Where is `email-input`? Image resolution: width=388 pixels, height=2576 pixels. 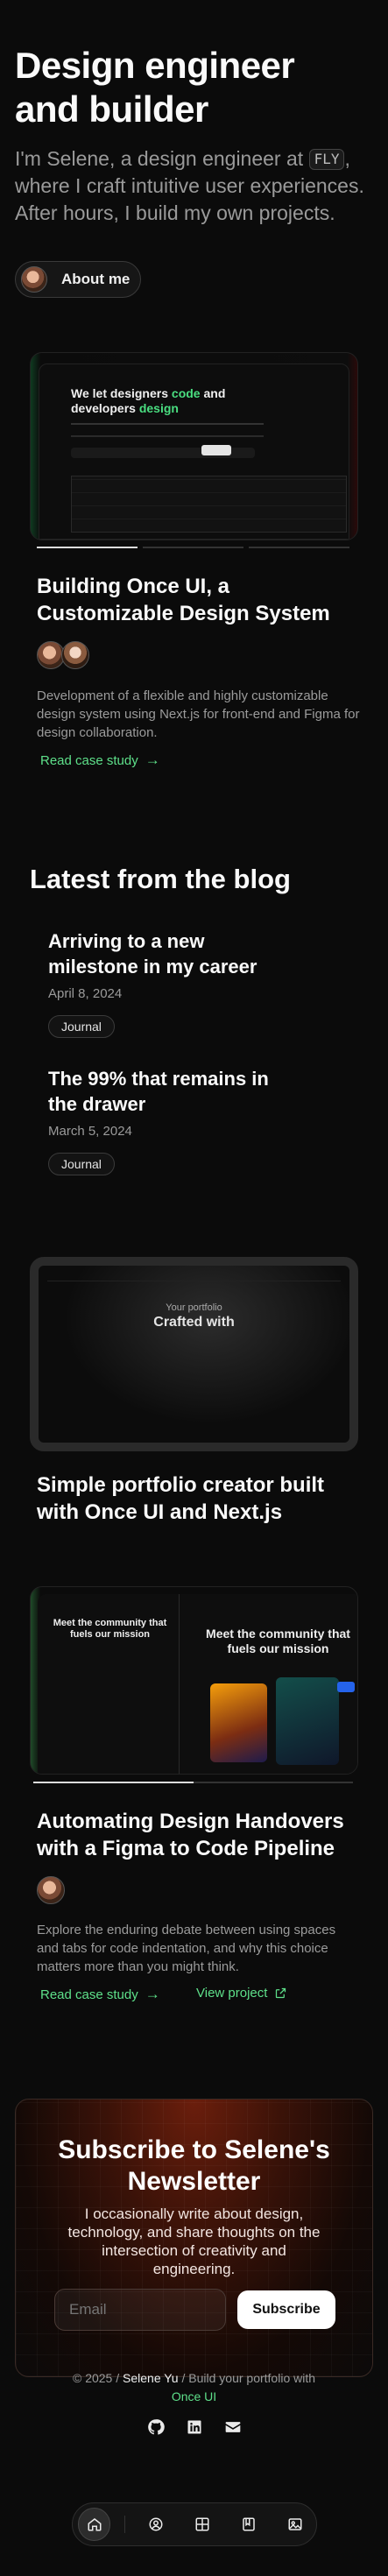
email-input is located at coordinates (140, 2310).